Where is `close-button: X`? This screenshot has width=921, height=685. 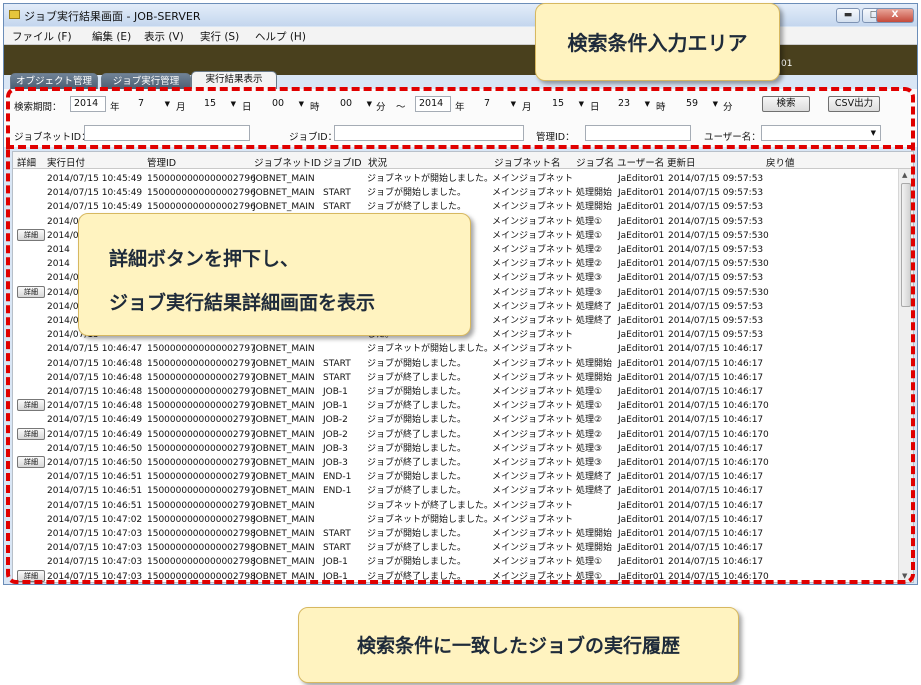 close-button: X is located at coordinates (895, 15).